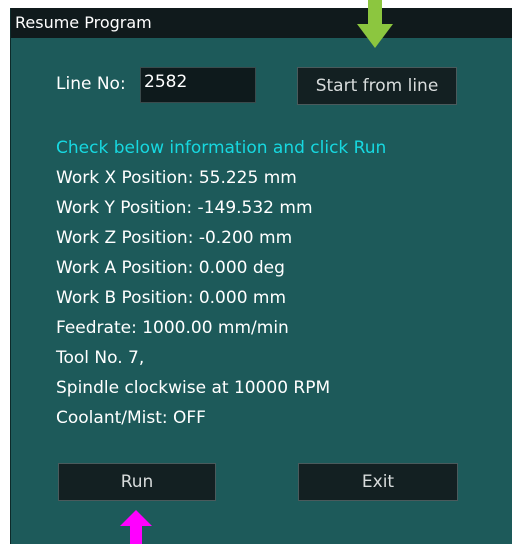 Image resolution: width=512 pixels, height=544 pixels. I want to click on up-arrow-icon, so click(136, 527).